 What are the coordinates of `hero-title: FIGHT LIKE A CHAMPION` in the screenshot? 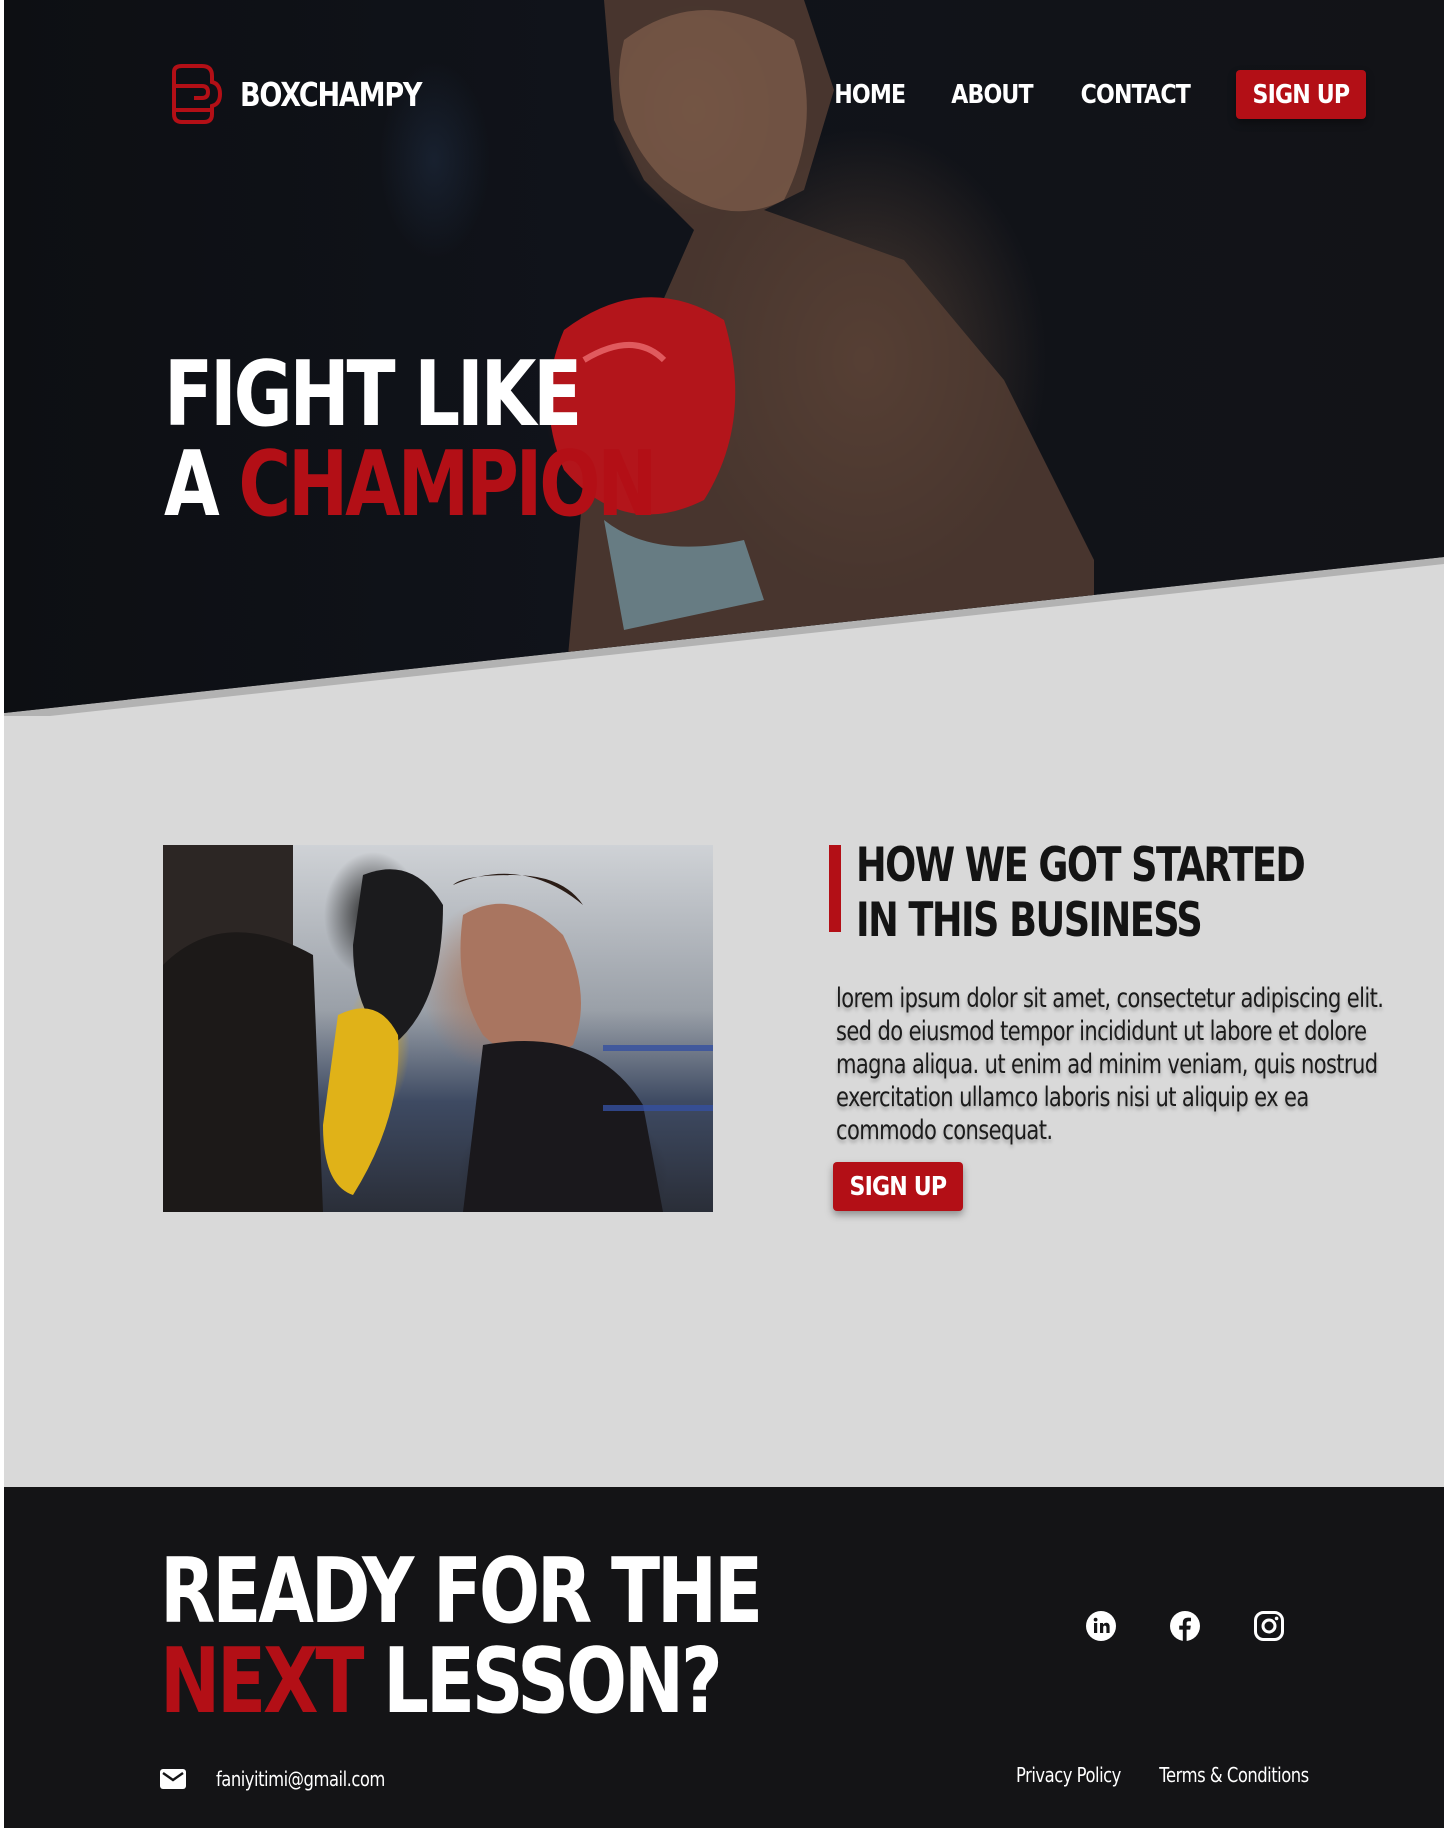 It's located at (410, 440).